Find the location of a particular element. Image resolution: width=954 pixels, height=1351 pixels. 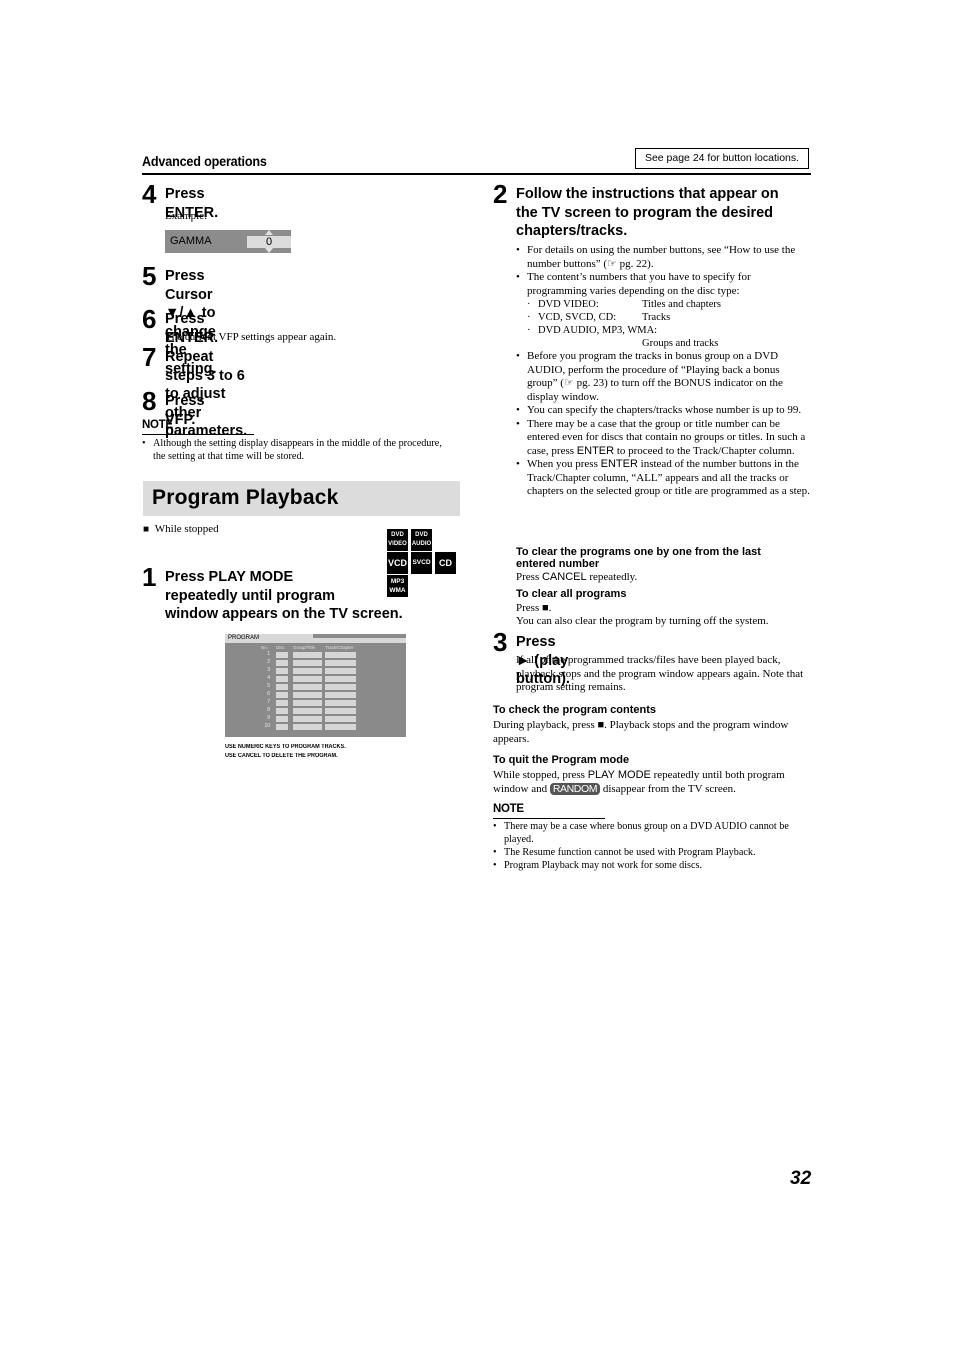

section-title: Advanced operations is located at coordinates (204, 161).